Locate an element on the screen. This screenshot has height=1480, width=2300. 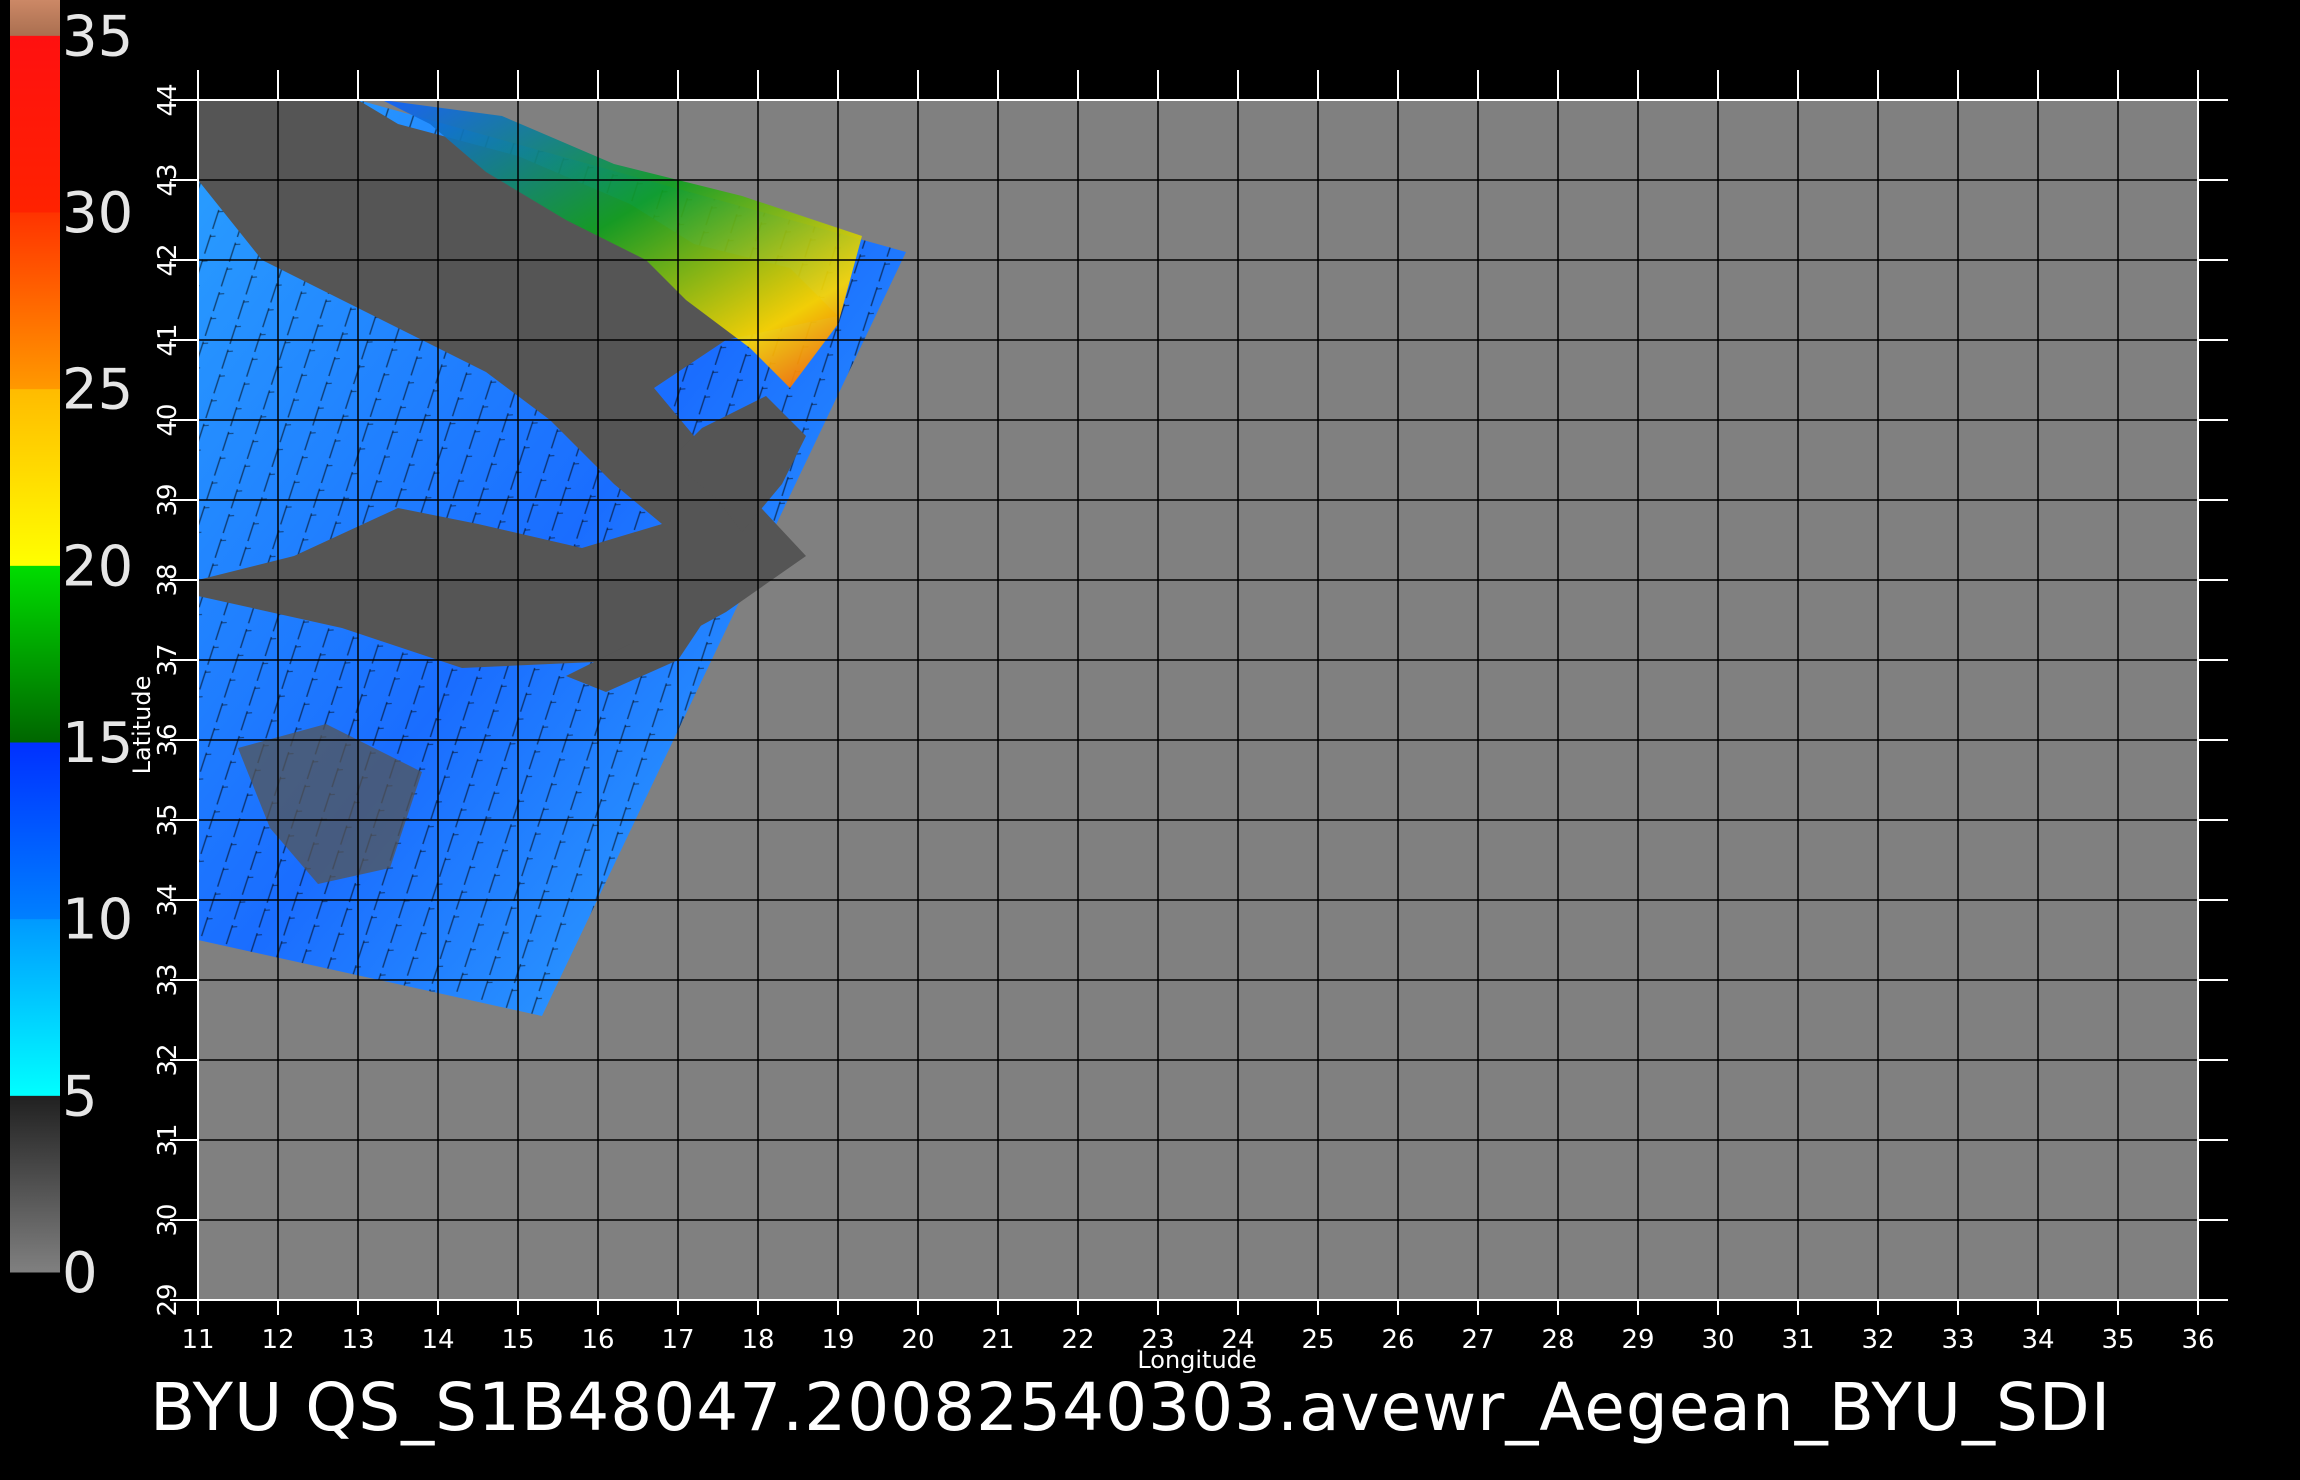
longitude-tick-label: 17 is located at coordinates (677, 1340).